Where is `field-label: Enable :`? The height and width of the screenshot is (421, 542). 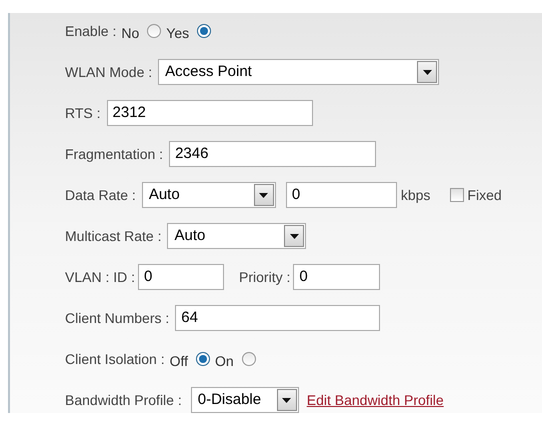 field-label: Enable : is located at coordinates (90, 31).